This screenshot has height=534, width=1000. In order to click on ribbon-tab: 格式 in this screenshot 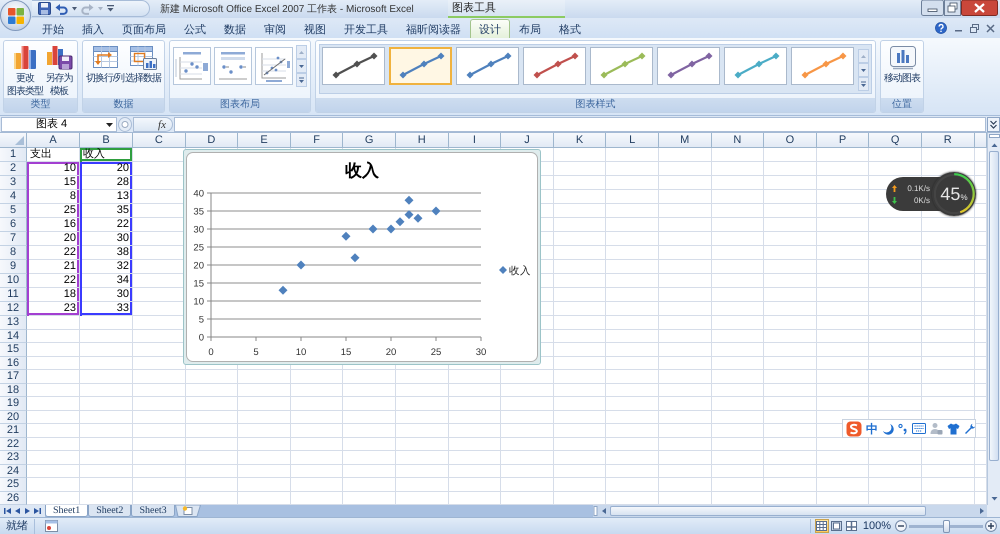, I will do `click(570, 28)`.